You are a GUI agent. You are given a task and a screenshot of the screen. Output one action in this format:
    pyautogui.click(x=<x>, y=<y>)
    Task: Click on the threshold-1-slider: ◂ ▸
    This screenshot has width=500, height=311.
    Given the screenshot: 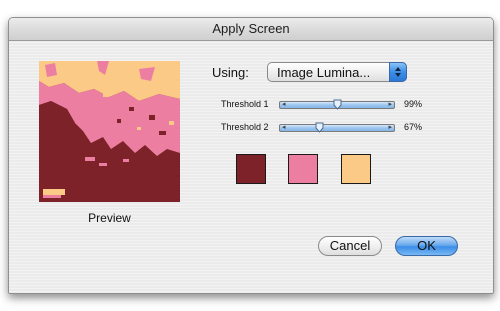 What is the action you would take?
    pyautogui.click(x=337, y=104)
    